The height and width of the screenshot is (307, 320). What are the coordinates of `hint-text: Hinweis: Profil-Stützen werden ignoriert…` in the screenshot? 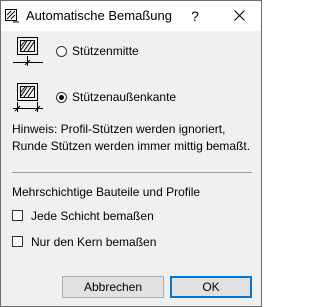 It's located at (134, 138).